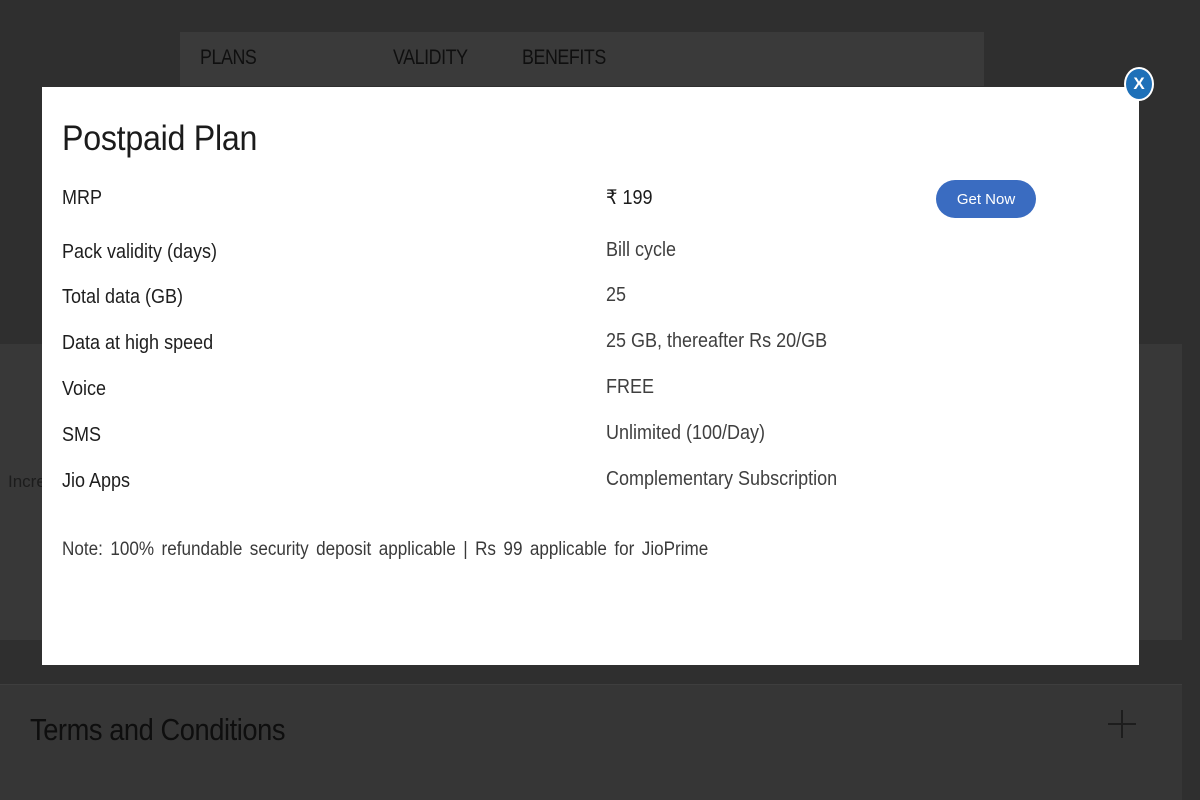 The height and width of the screenshot is (800, 1200). Describe the element at coordinates (629, 198) in the screenshot. I see `value-mrp: ₹ 199` at that location.